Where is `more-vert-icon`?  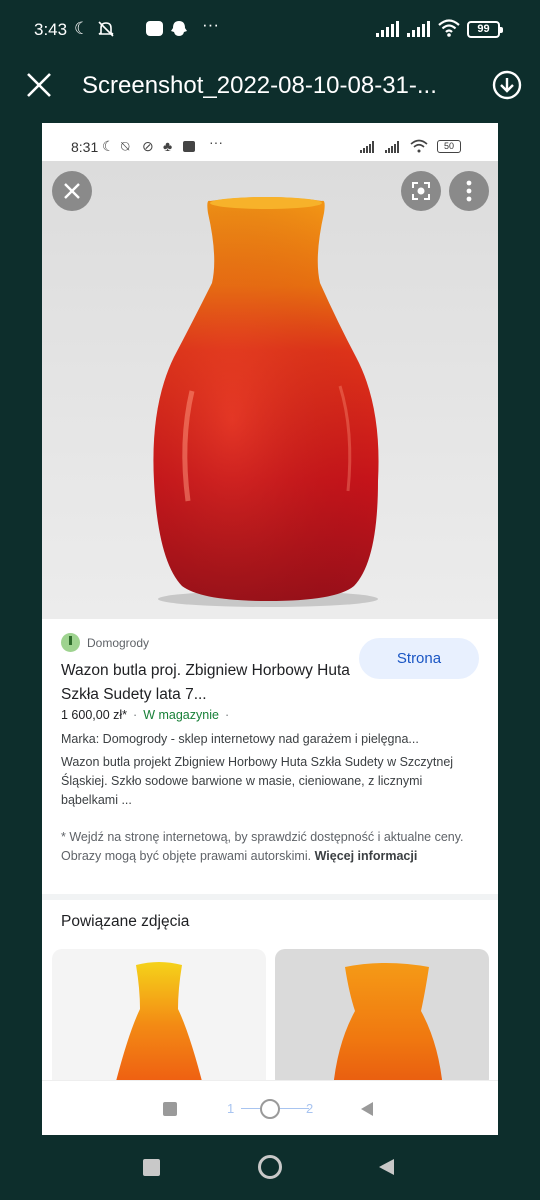
more-vert-icon is located at coordinates (469, 191).